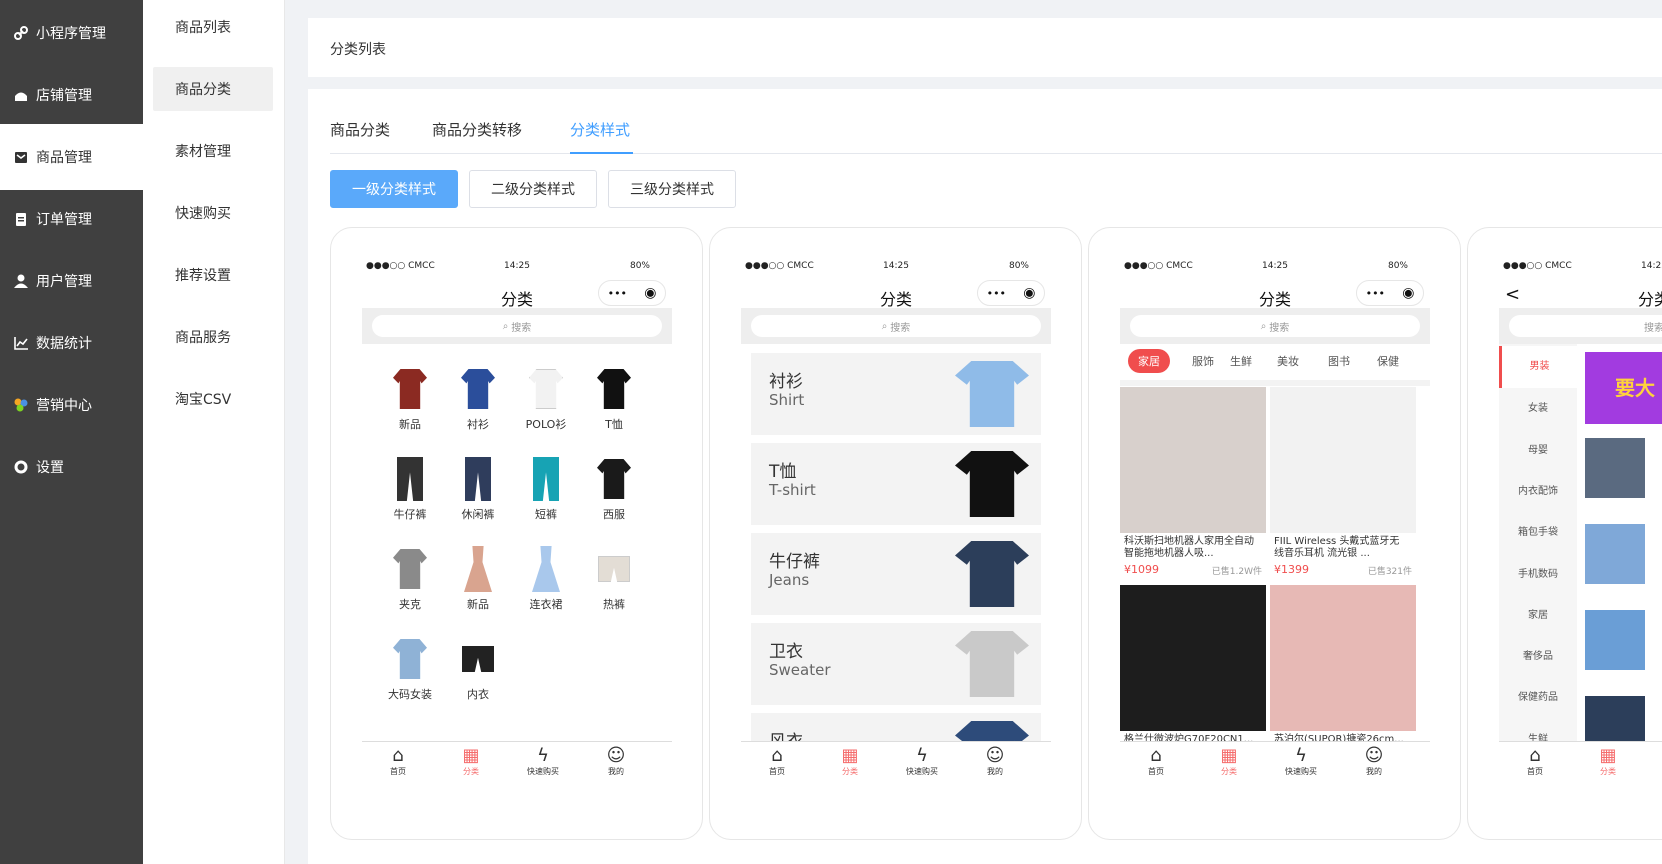  Describe the element at coordinates (1585, 326) in the screenshot. I see `search-input: 搜索` at that location.